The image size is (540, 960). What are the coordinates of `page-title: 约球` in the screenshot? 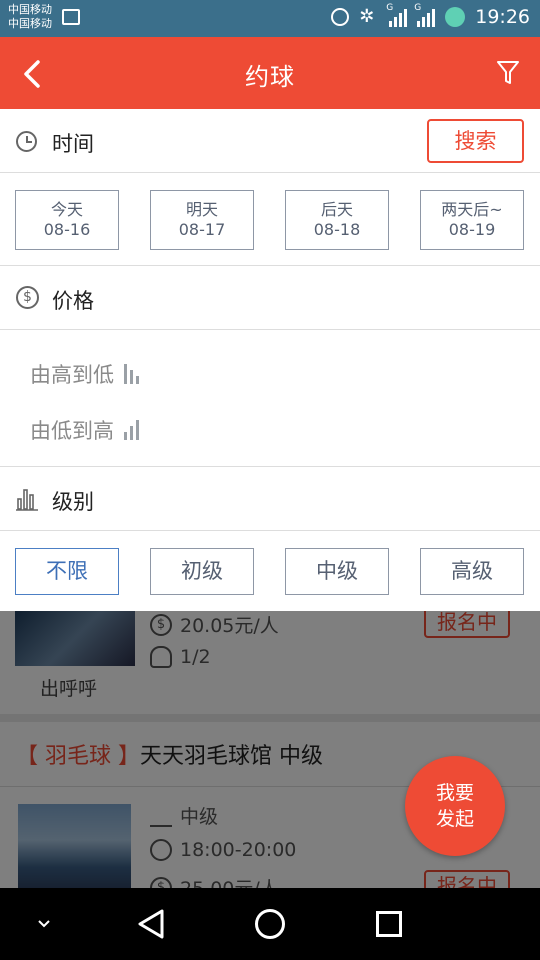 It's located at (270, 77).